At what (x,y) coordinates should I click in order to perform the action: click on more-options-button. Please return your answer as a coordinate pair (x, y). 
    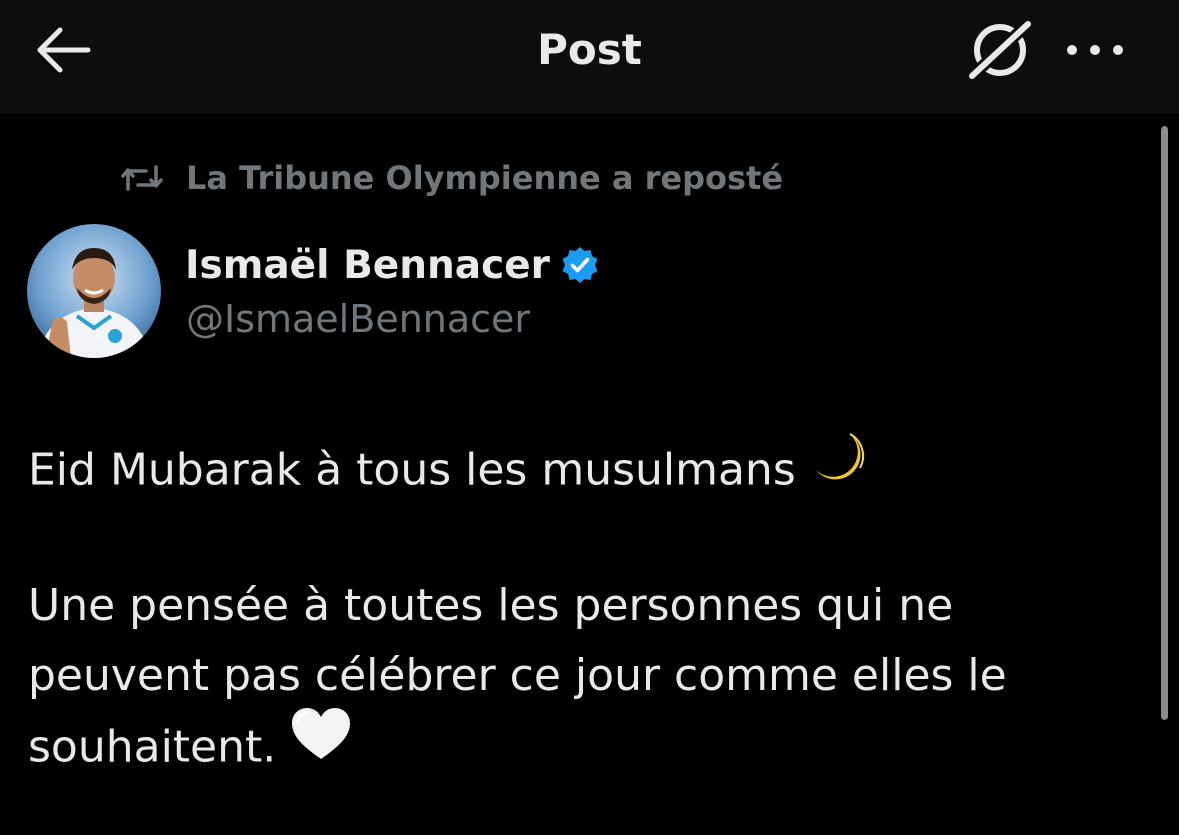
    Looking at the image, I should click on (1095, 50).